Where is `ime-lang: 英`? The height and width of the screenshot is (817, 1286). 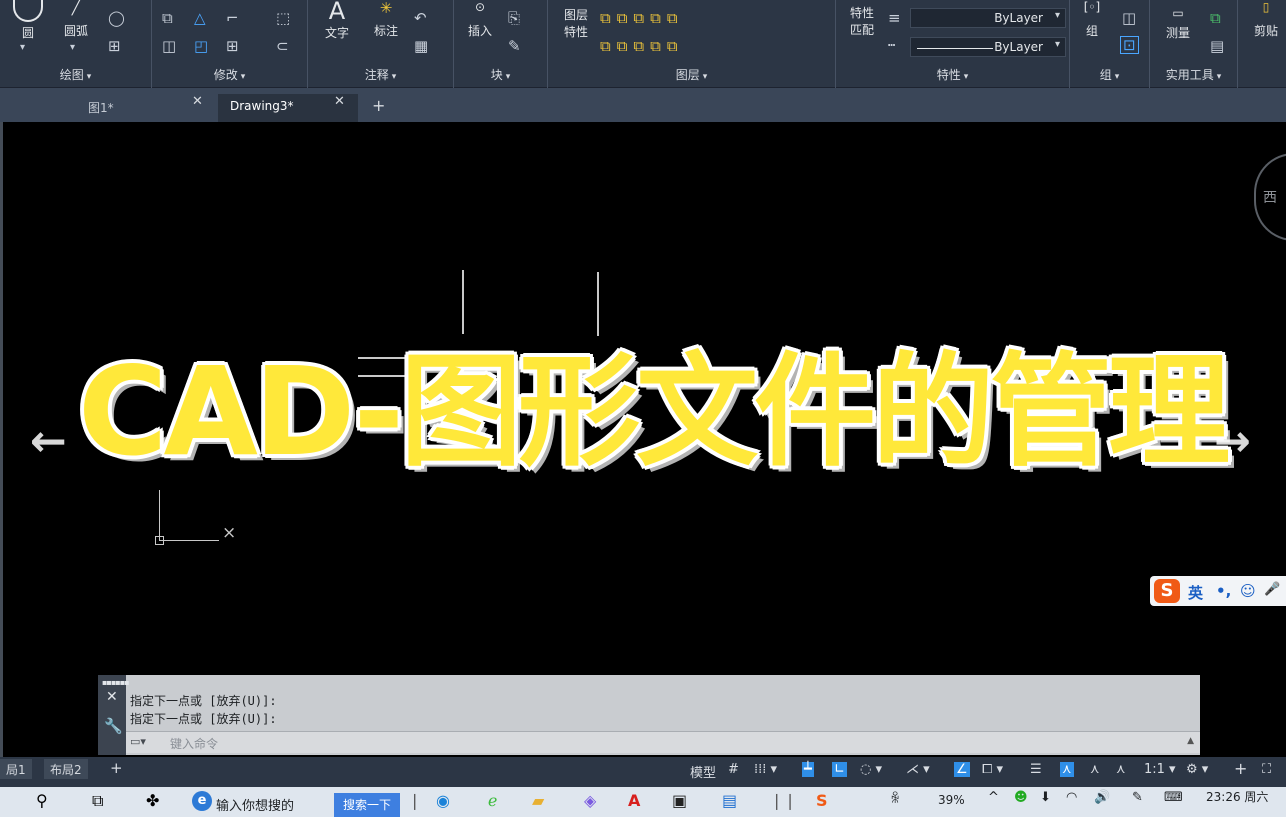
ime-lang: 英 is located at coordinates (1195, 592).